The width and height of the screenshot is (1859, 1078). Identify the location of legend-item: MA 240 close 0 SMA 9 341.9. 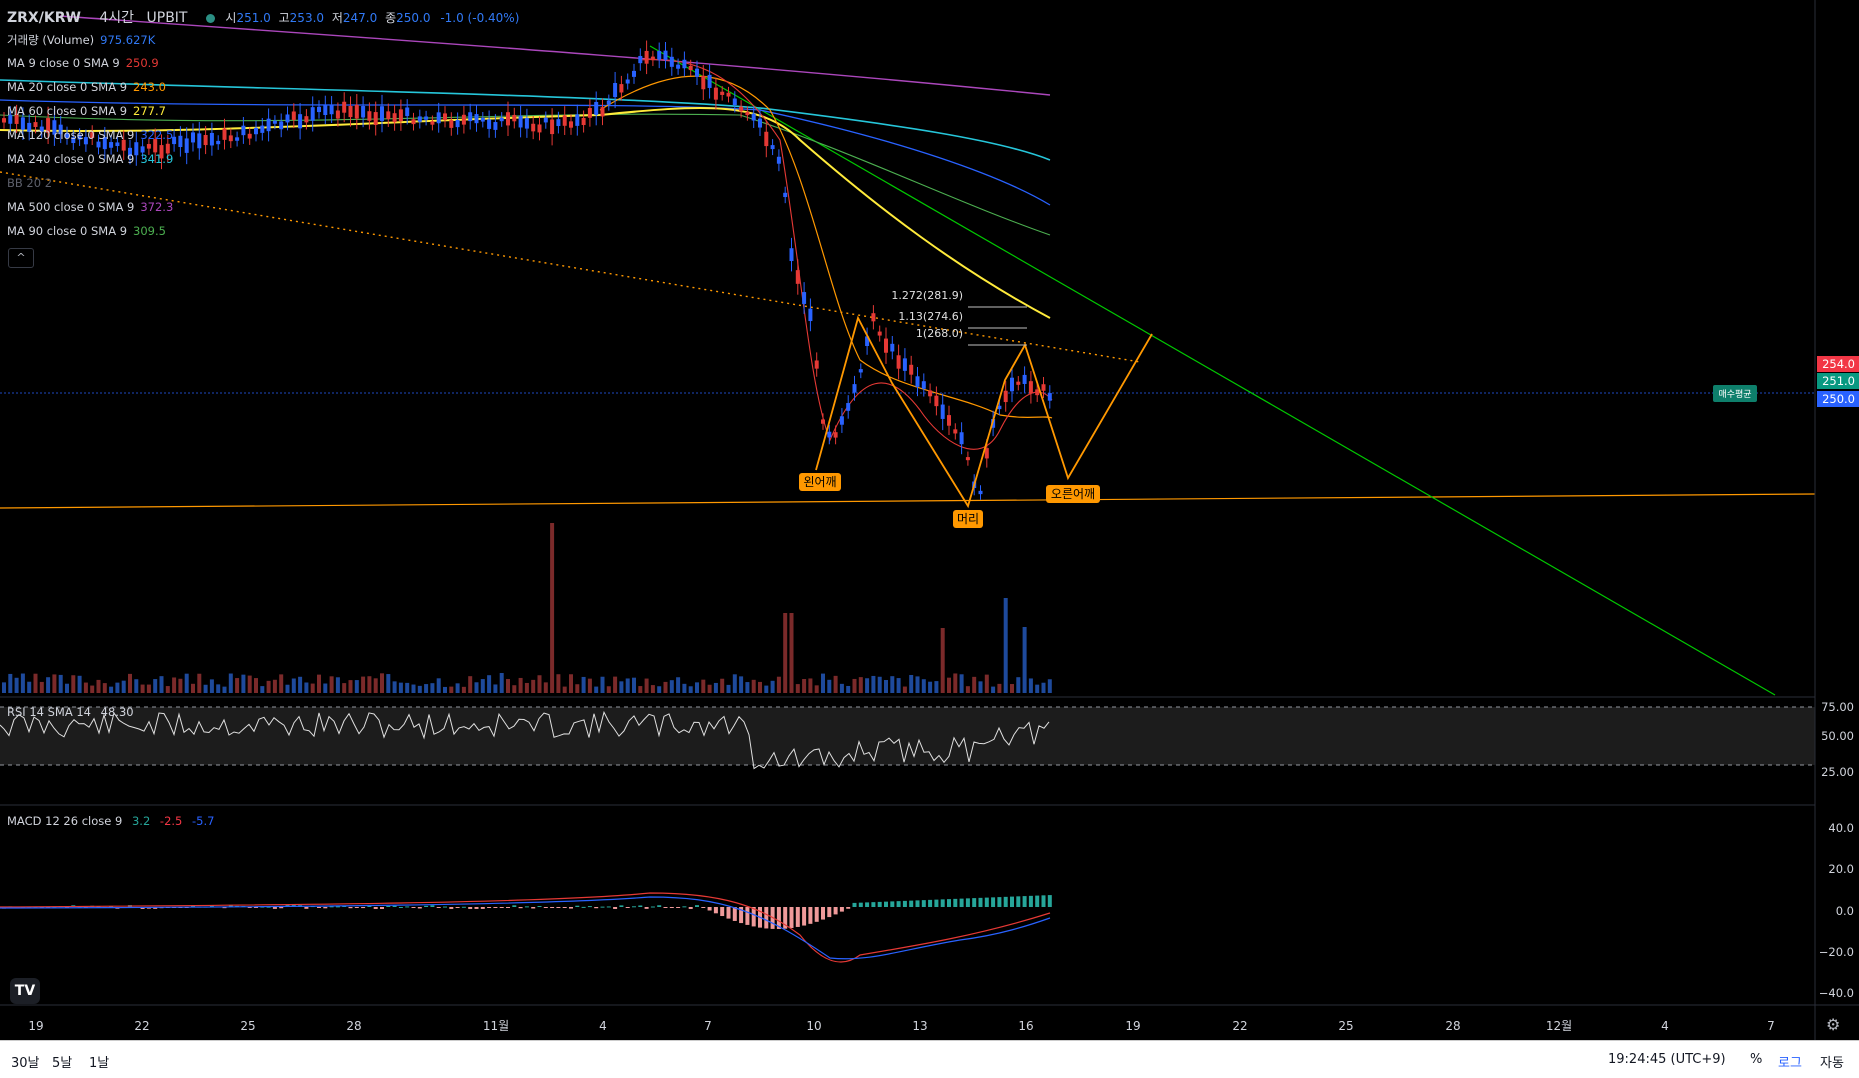
(90, 159).